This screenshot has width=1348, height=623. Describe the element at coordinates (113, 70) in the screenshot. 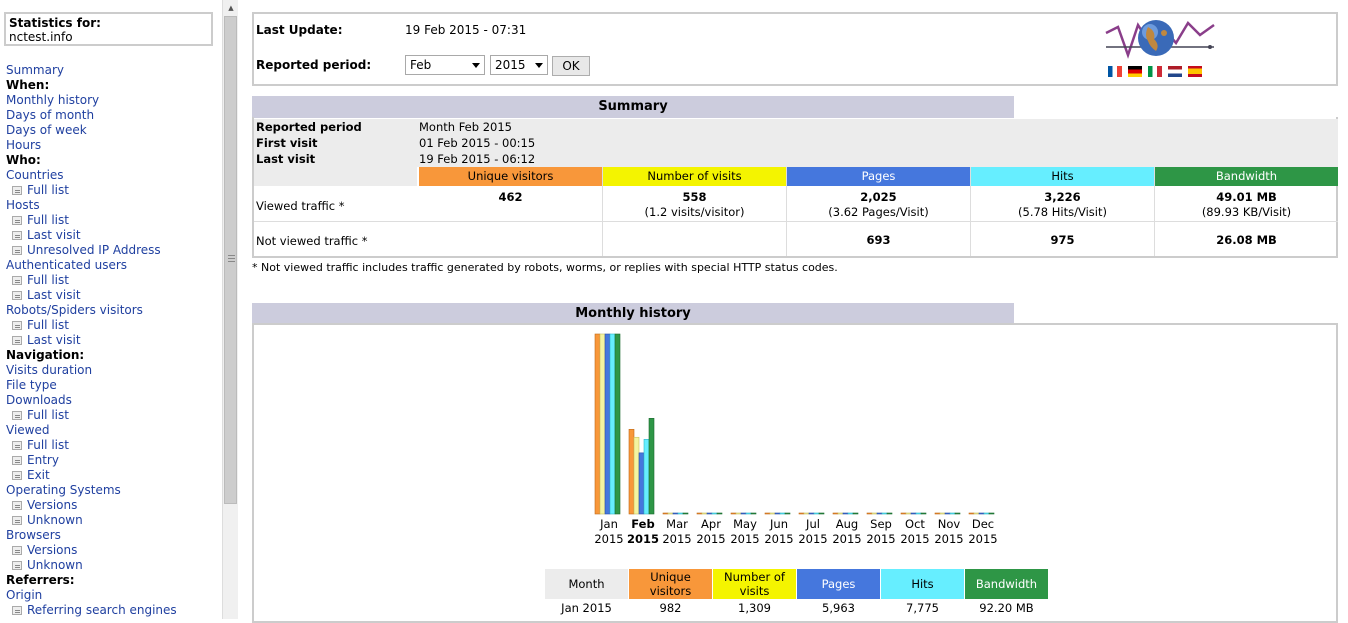

I see `nav-link-summary: Summary` at that location.